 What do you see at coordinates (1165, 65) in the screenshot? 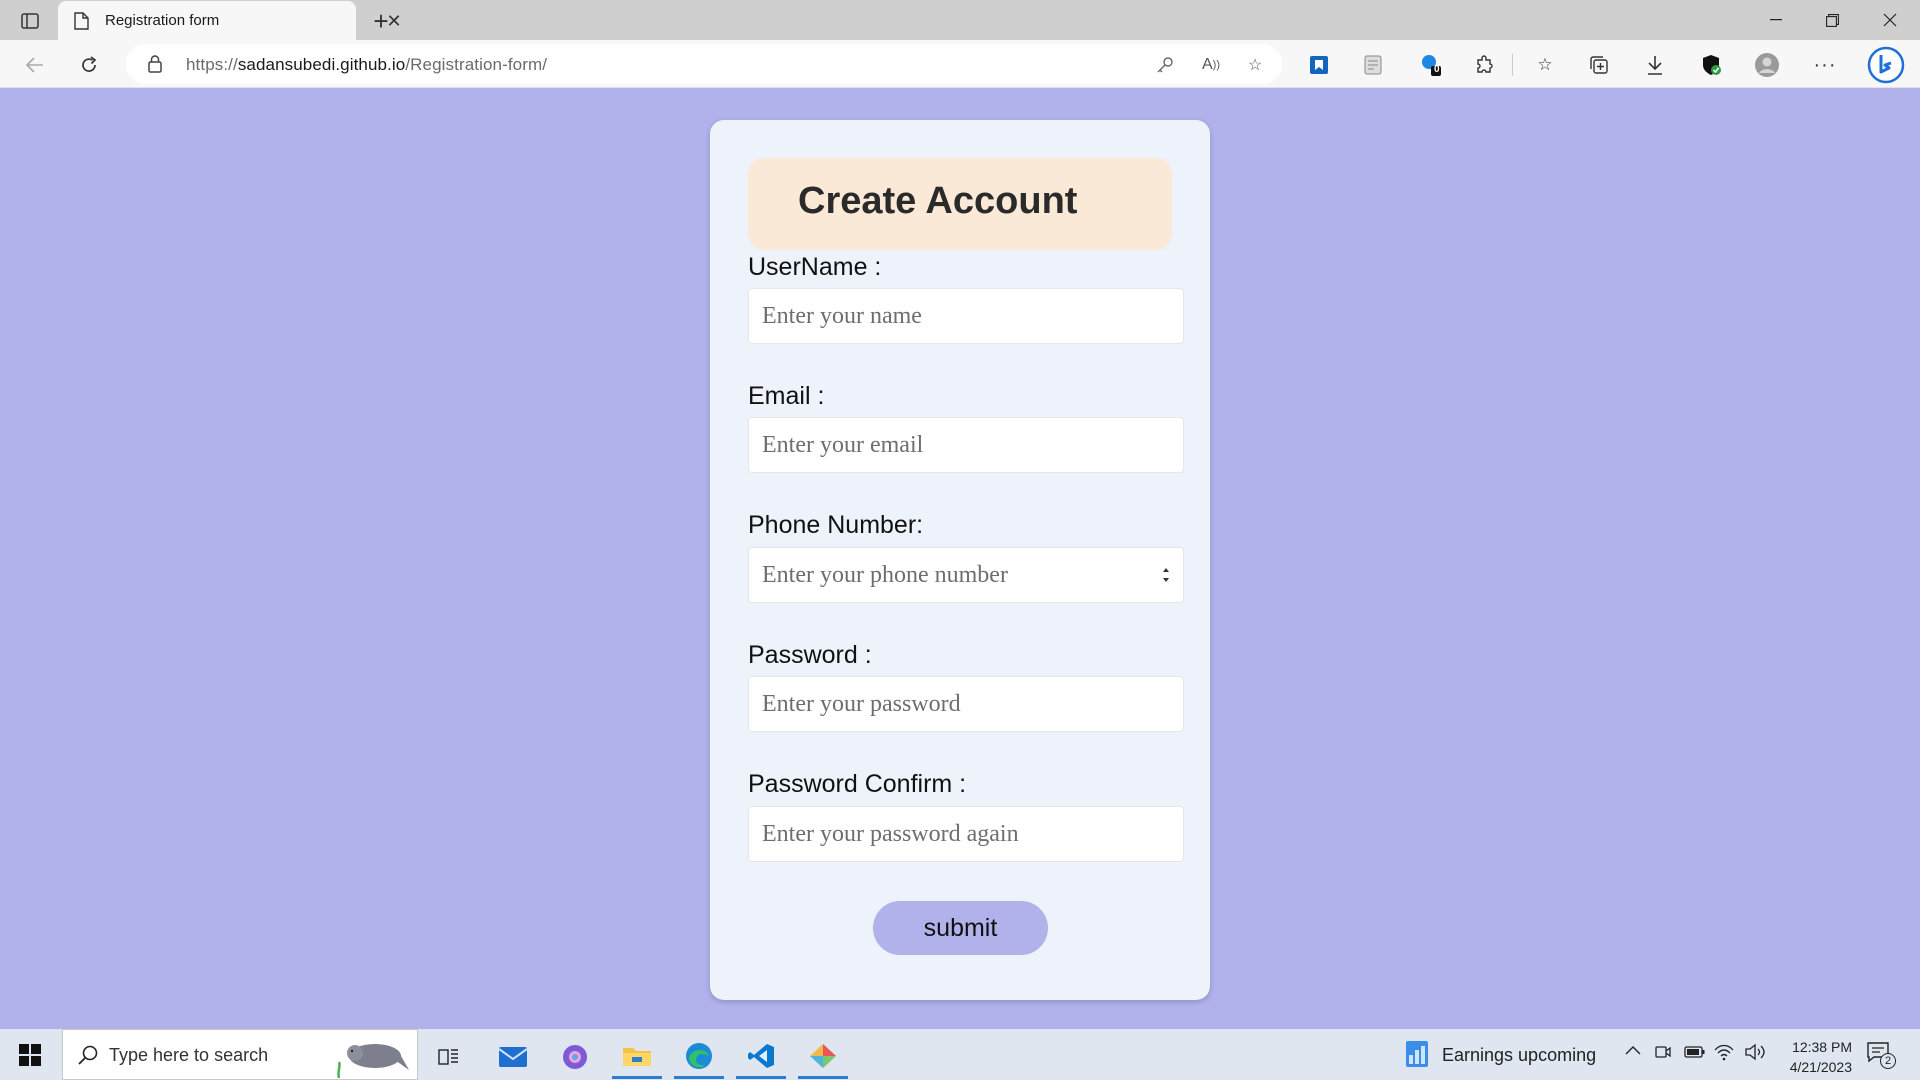
I see `key-icon` at bounding box center [1165, 65].